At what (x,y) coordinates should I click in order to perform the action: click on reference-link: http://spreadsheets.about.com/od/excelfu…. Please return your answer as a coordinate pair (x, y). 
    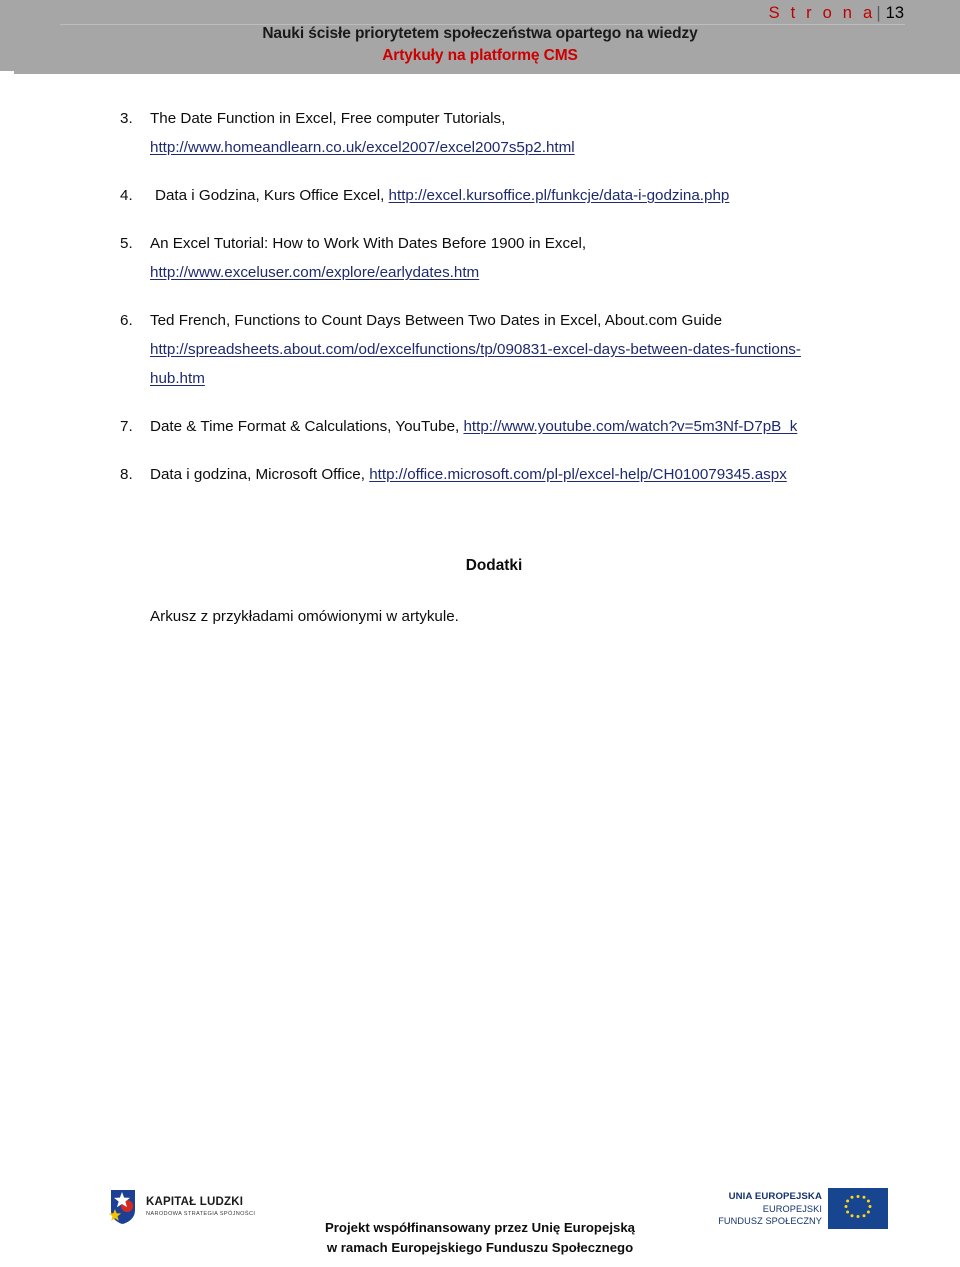
    Looking at the image, I should click on (475, 364).